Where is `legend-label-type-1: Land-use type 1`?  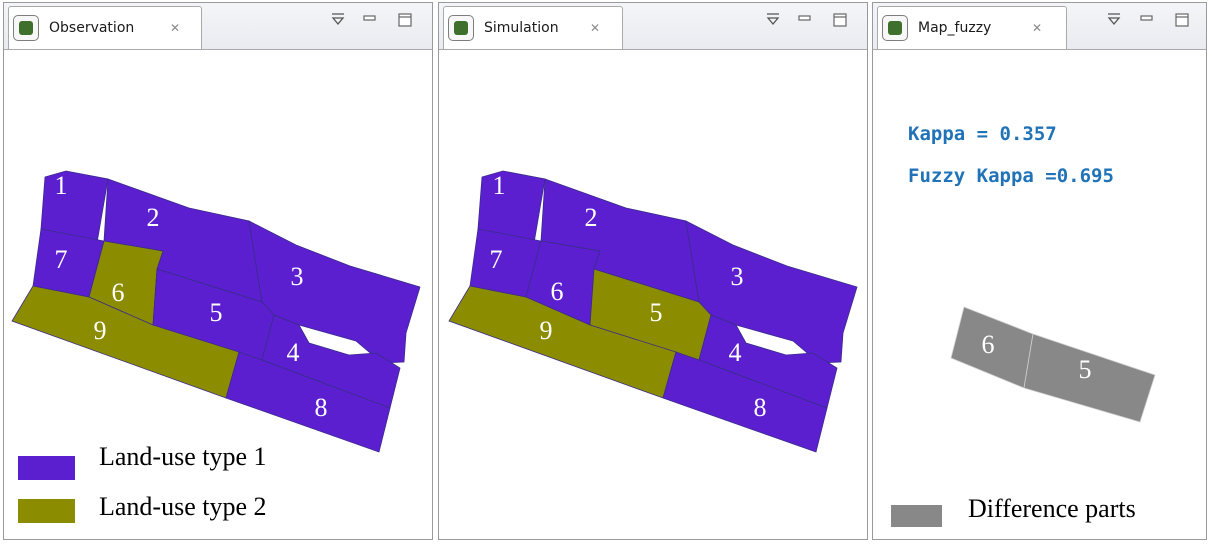 legend-label-type-1: Land-use type 1 is located at coordinates (183, 456).